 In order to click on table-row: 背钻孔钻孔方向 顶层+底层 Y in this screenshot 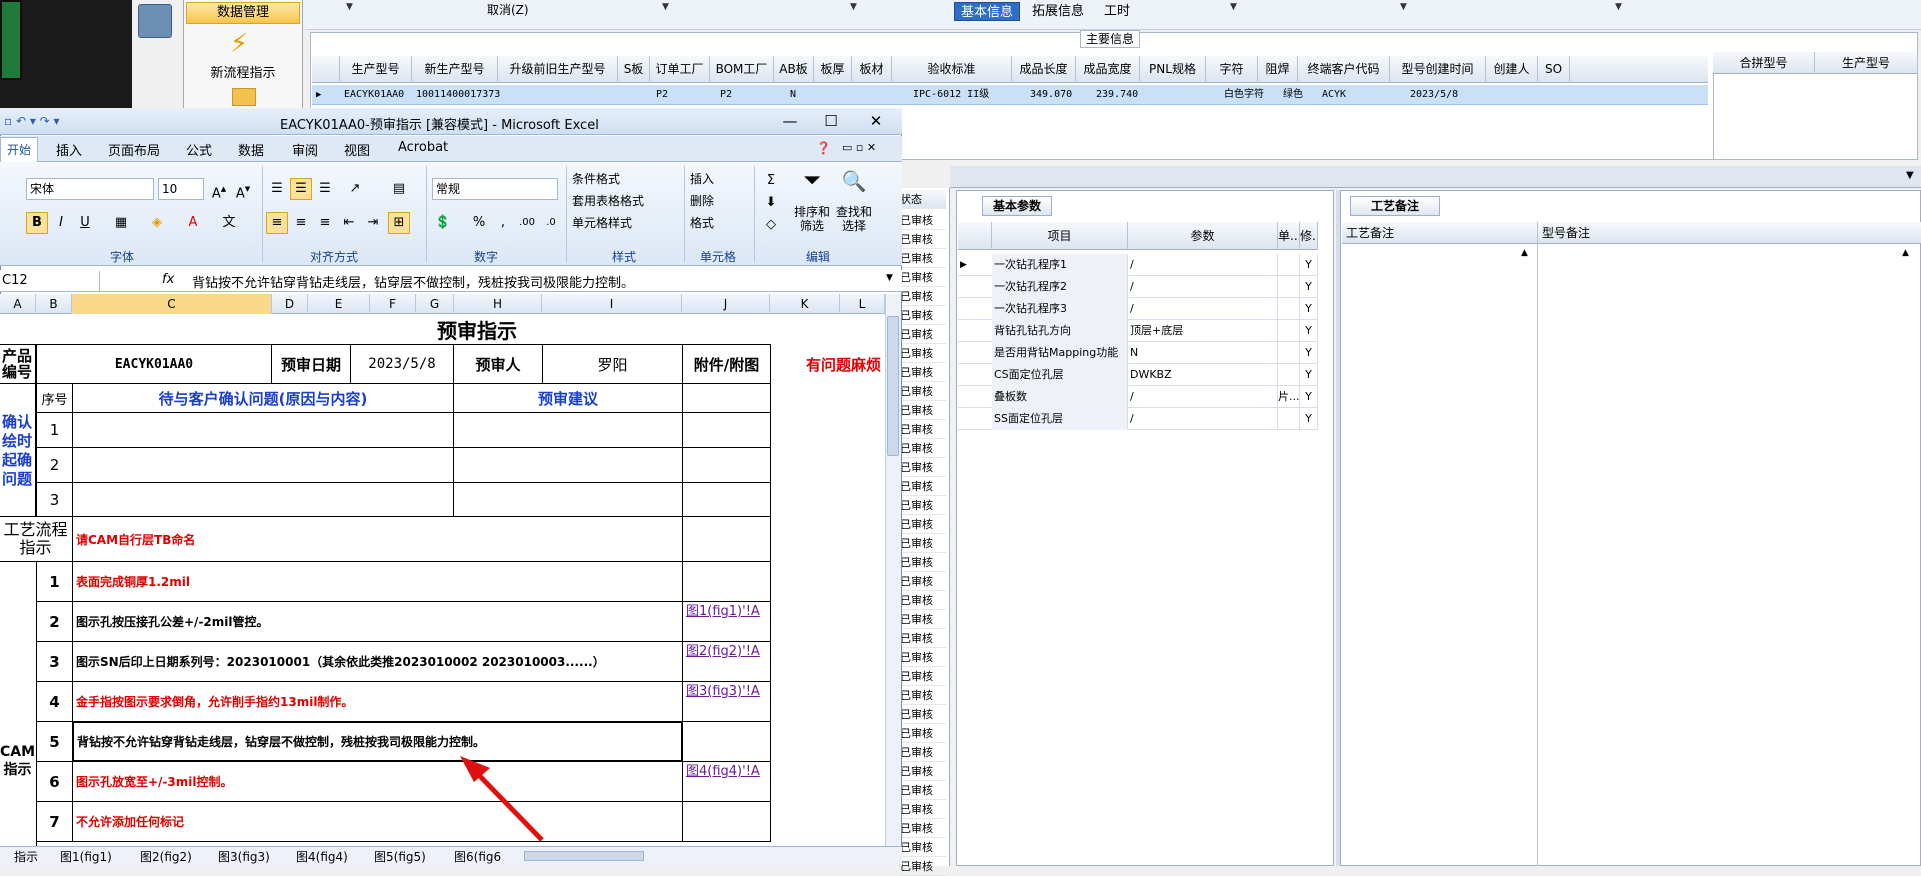, I will do `click(1138, 331)`.